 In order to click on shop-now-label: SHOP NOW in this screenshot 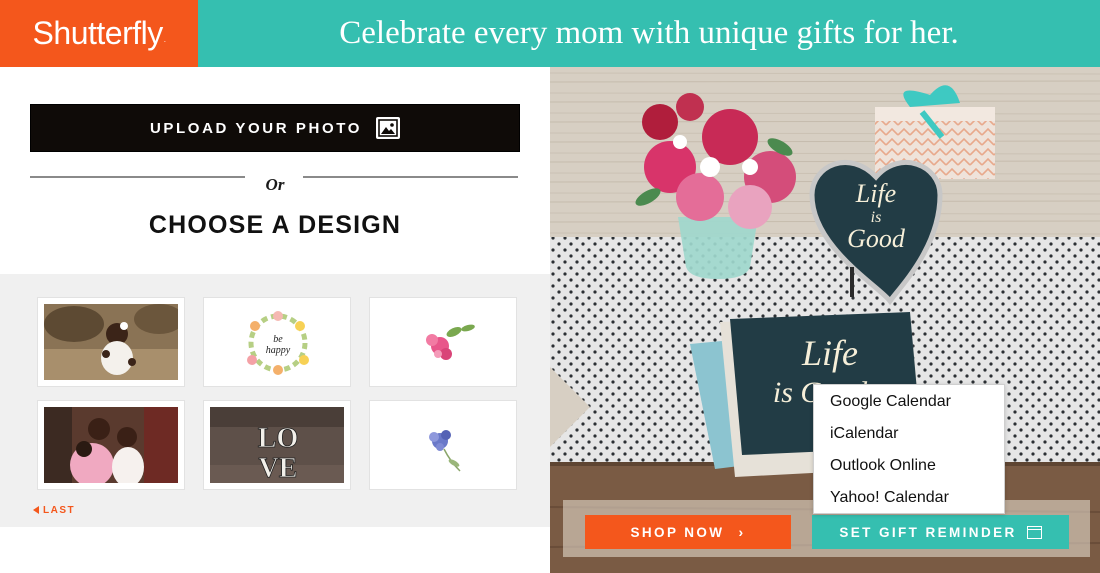, I will do `click(677, 532)`.